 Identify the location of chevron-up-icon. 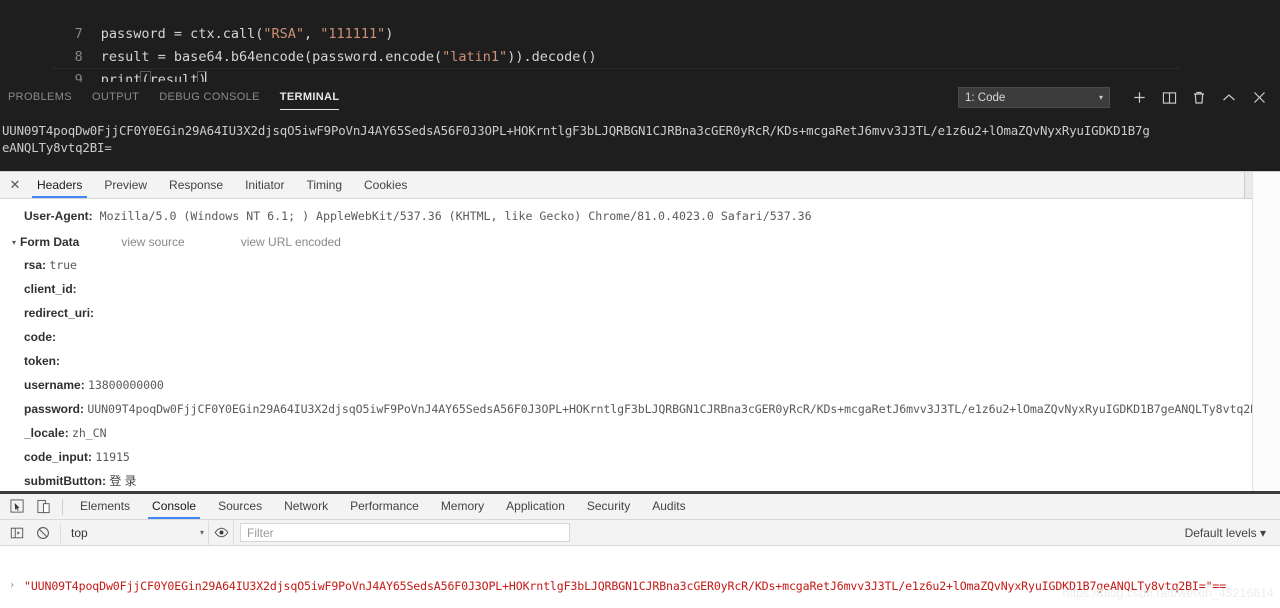
(1229, 96).